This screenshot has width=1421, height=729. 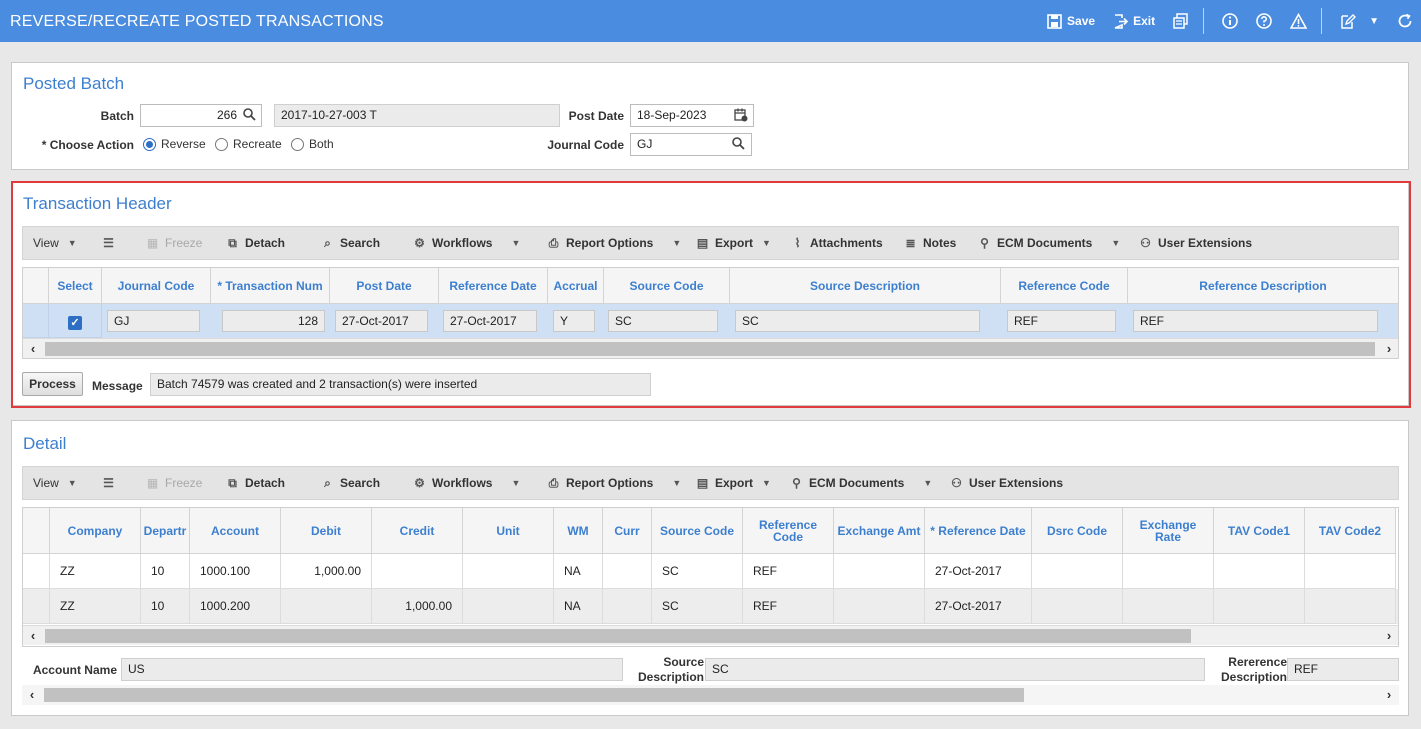 What do you see at coordinates (75, 286) in the screenshot?
I see `column-header-select: Select` at bounding box center [75, 286].